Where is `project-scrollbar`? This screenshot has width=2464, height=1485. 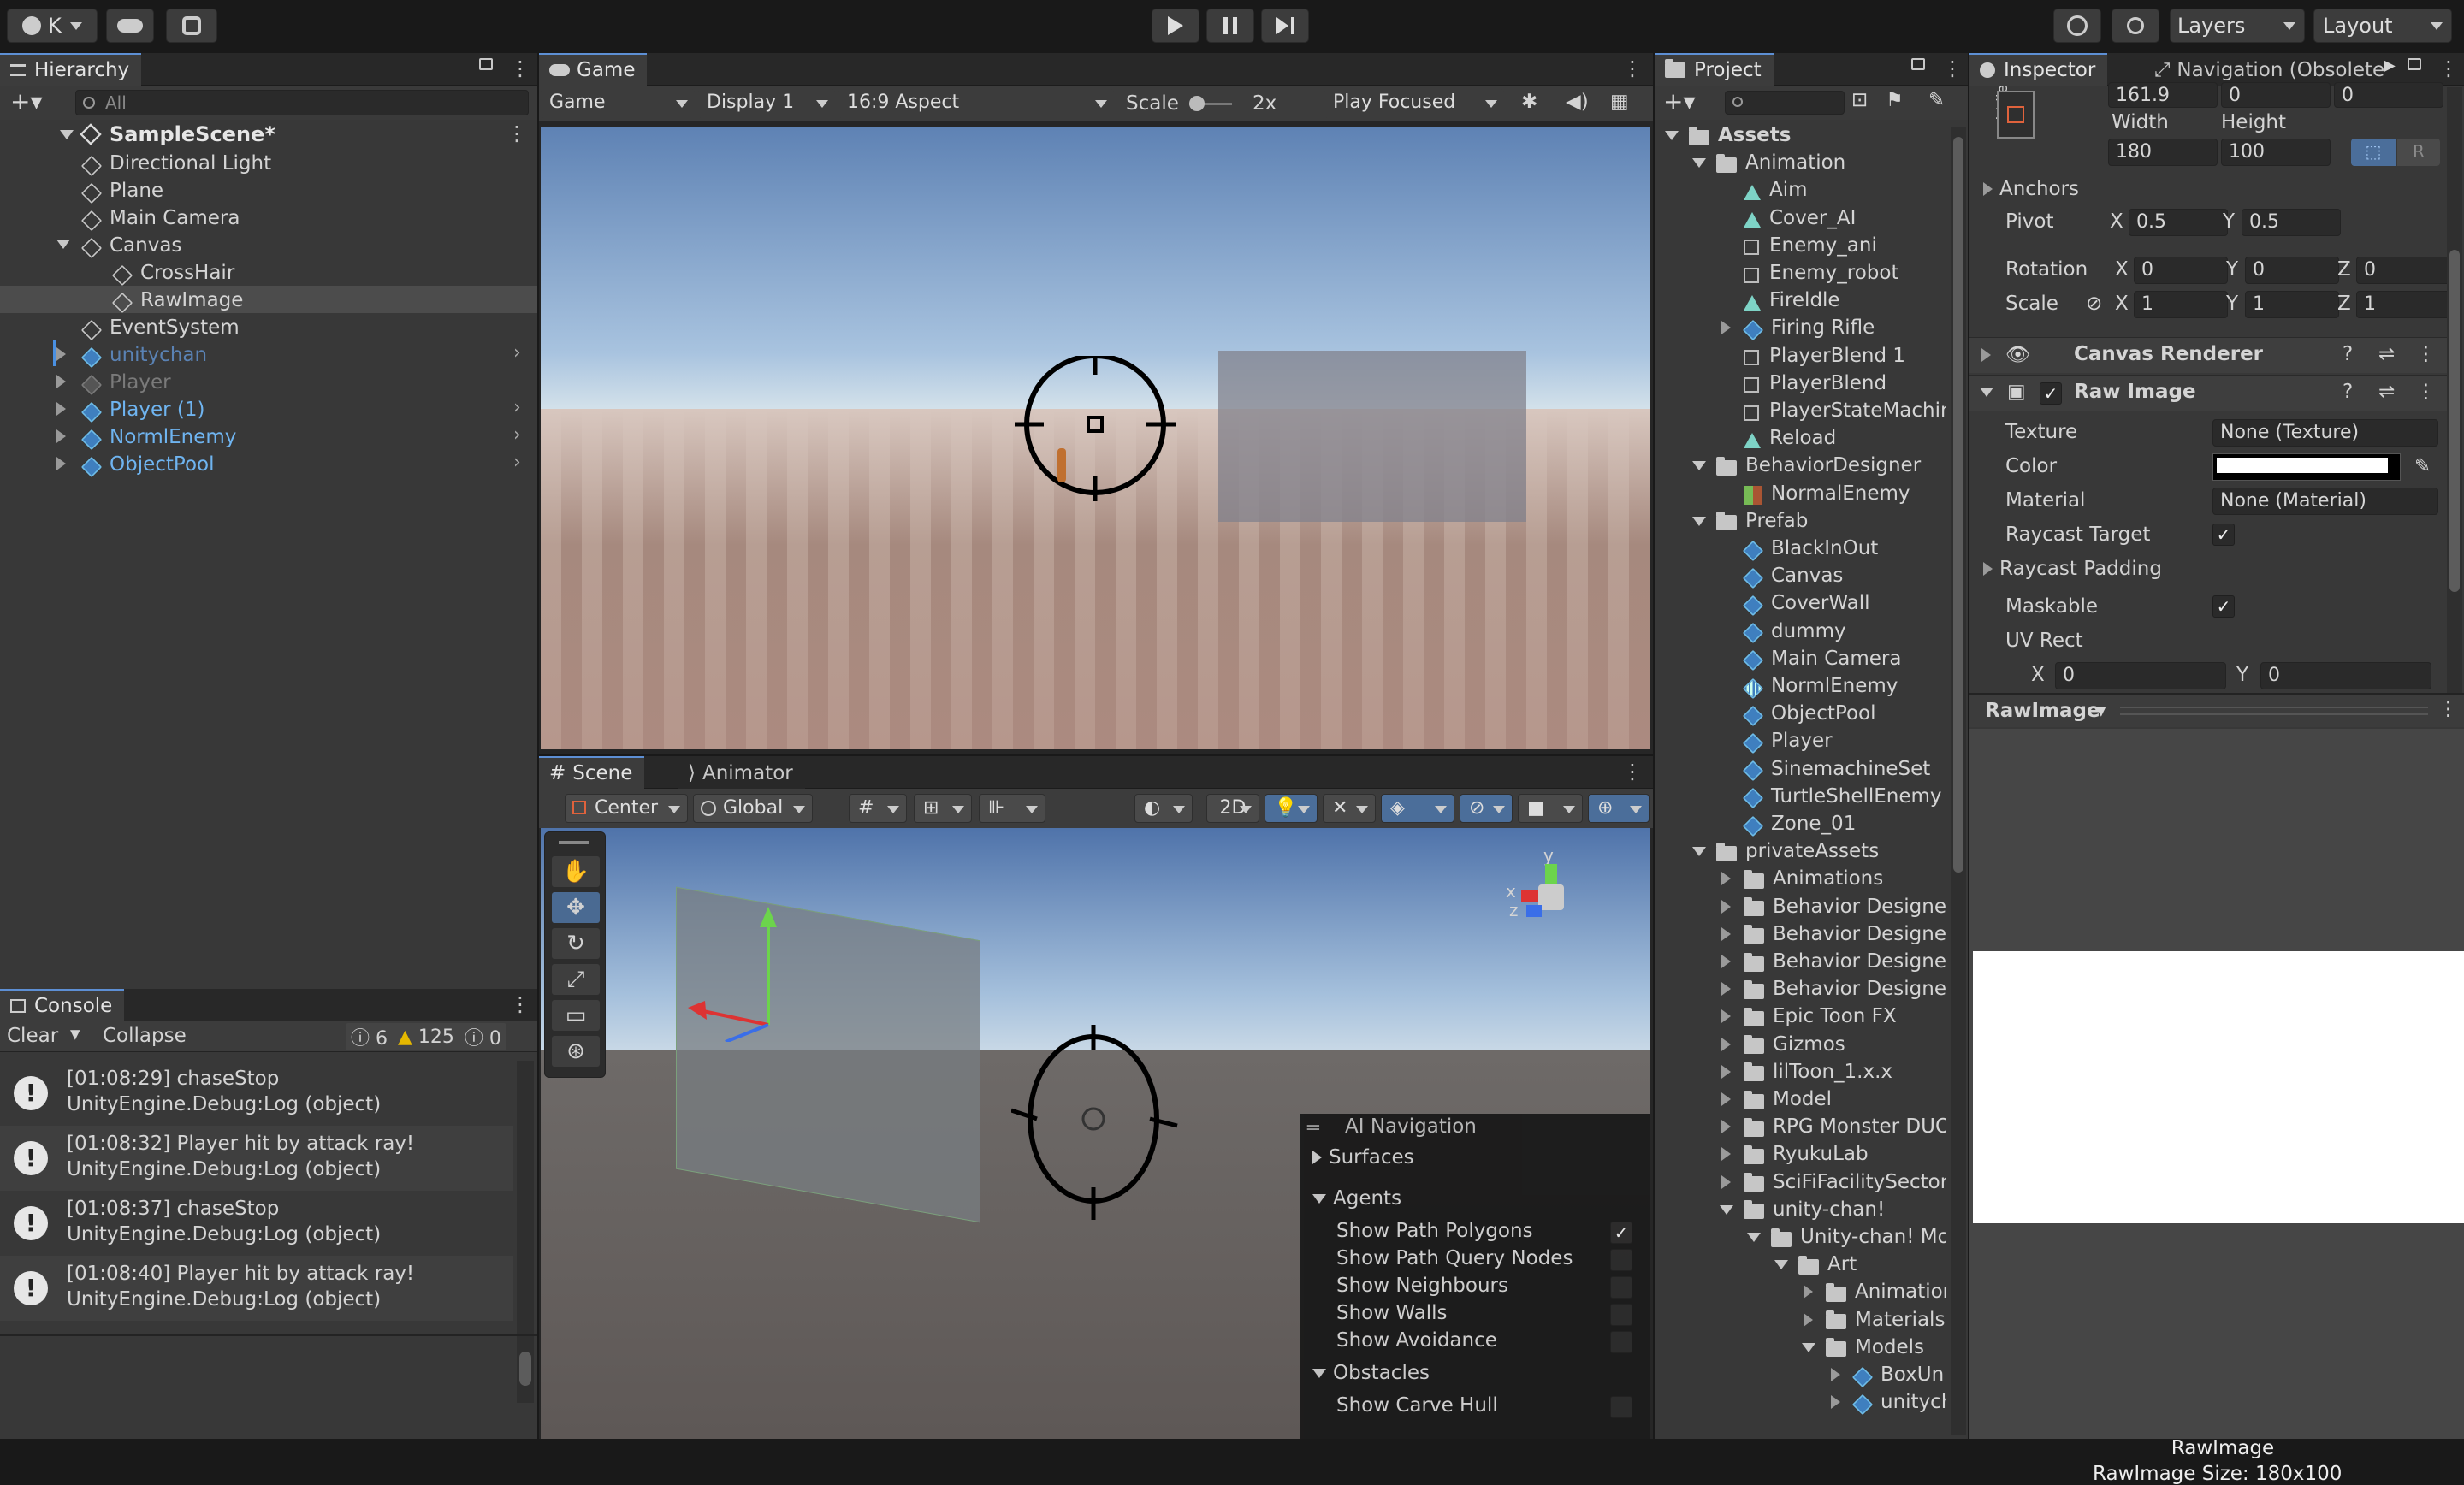 project-scrollbar is located at coordinates (1958, 781).